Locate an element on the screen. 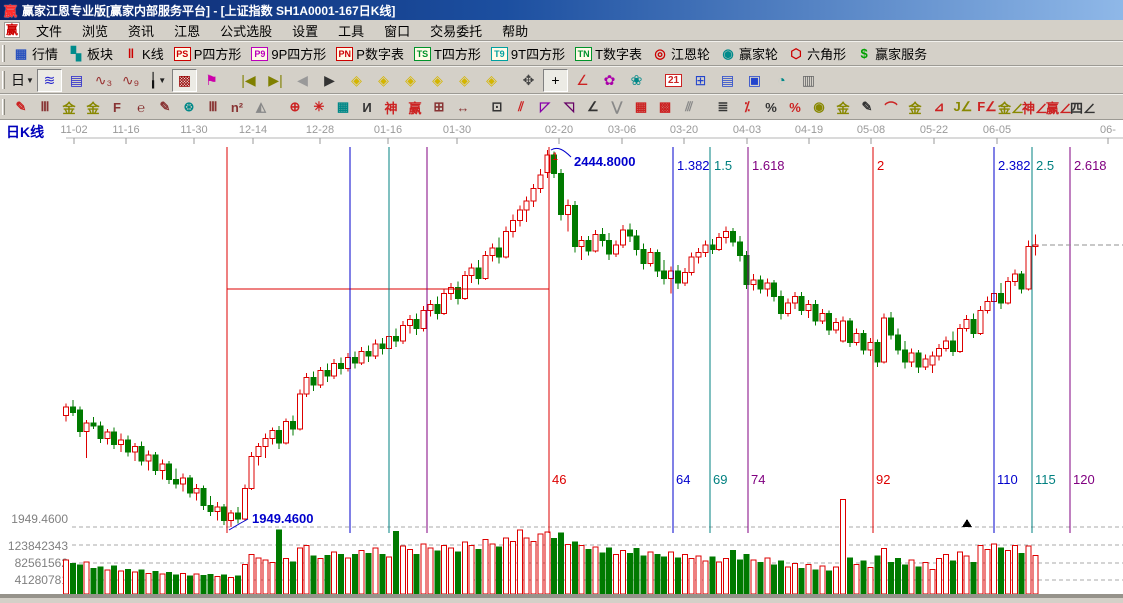 The height and width of the screenshot is (603, 1123). kline-button: ‖ K线 is located at coordinates (144, 53).